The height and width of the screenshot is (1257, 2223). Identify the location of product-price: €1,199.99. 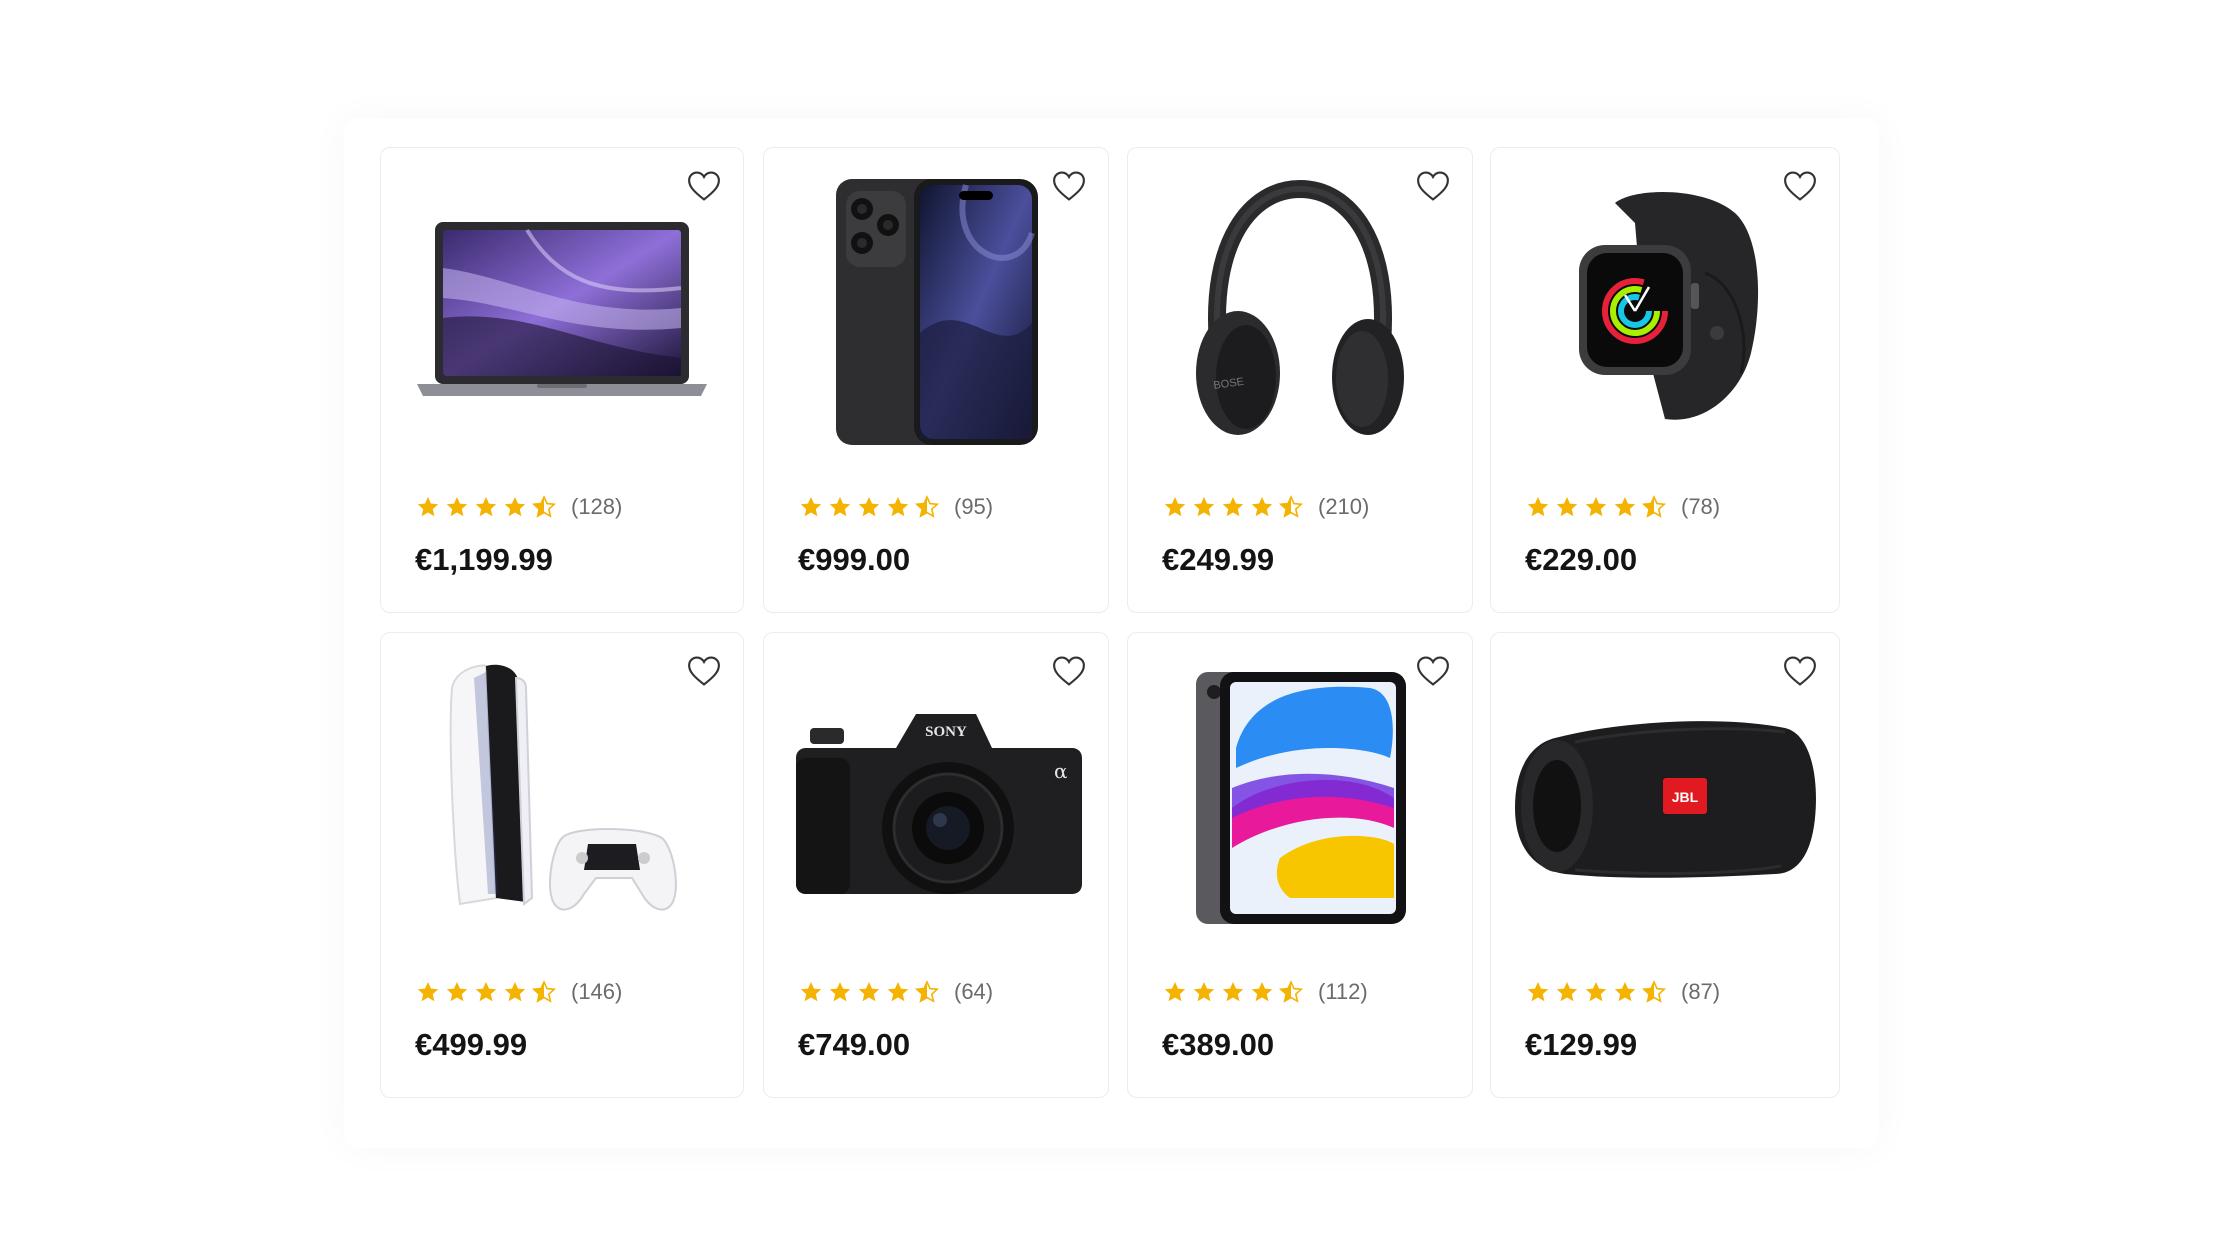
(484, 559).